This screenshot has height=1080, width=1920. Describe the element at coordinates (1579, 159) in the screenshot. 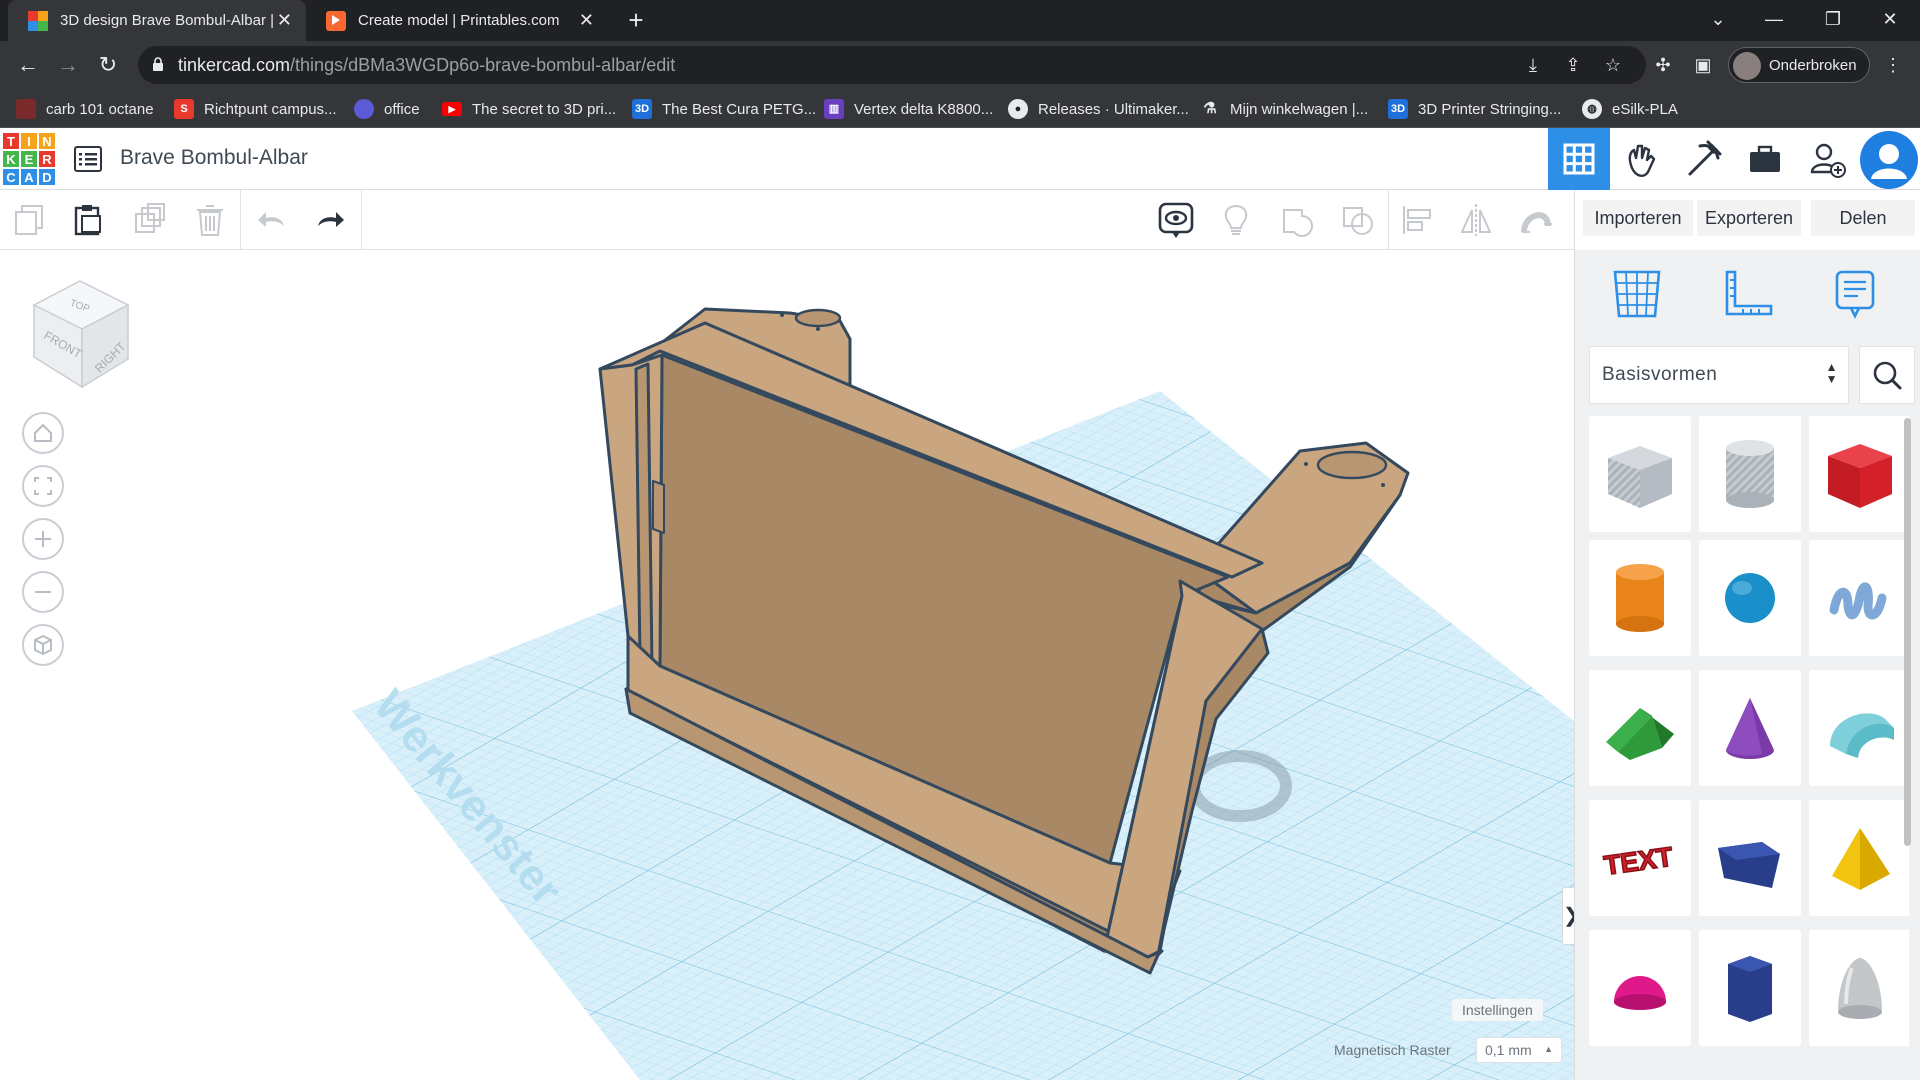

I see `3d-view-button` at that location.